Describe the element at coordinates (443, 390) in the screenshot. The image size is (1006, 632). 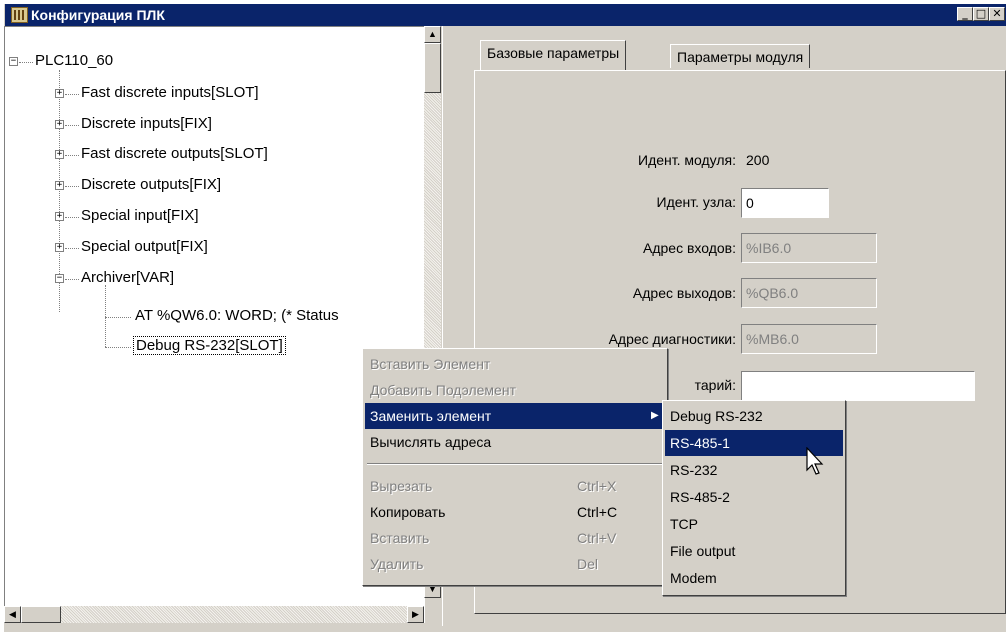
I see `menu-item-label: Добавить Подэлемент` at that location.